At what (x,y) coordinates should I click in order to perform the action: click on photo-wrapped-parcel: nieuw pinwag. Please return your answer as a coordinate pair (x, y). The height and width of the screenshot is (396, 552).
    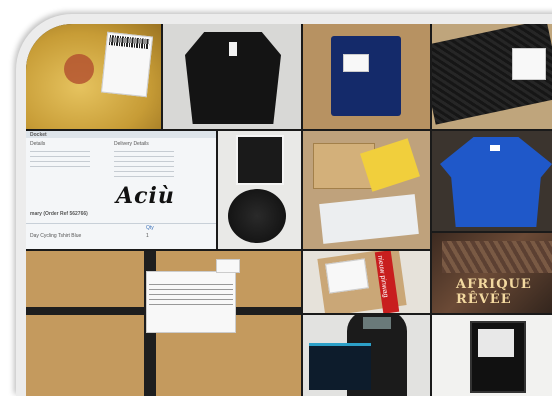
    Looking at the image, I should click on (366, 282).